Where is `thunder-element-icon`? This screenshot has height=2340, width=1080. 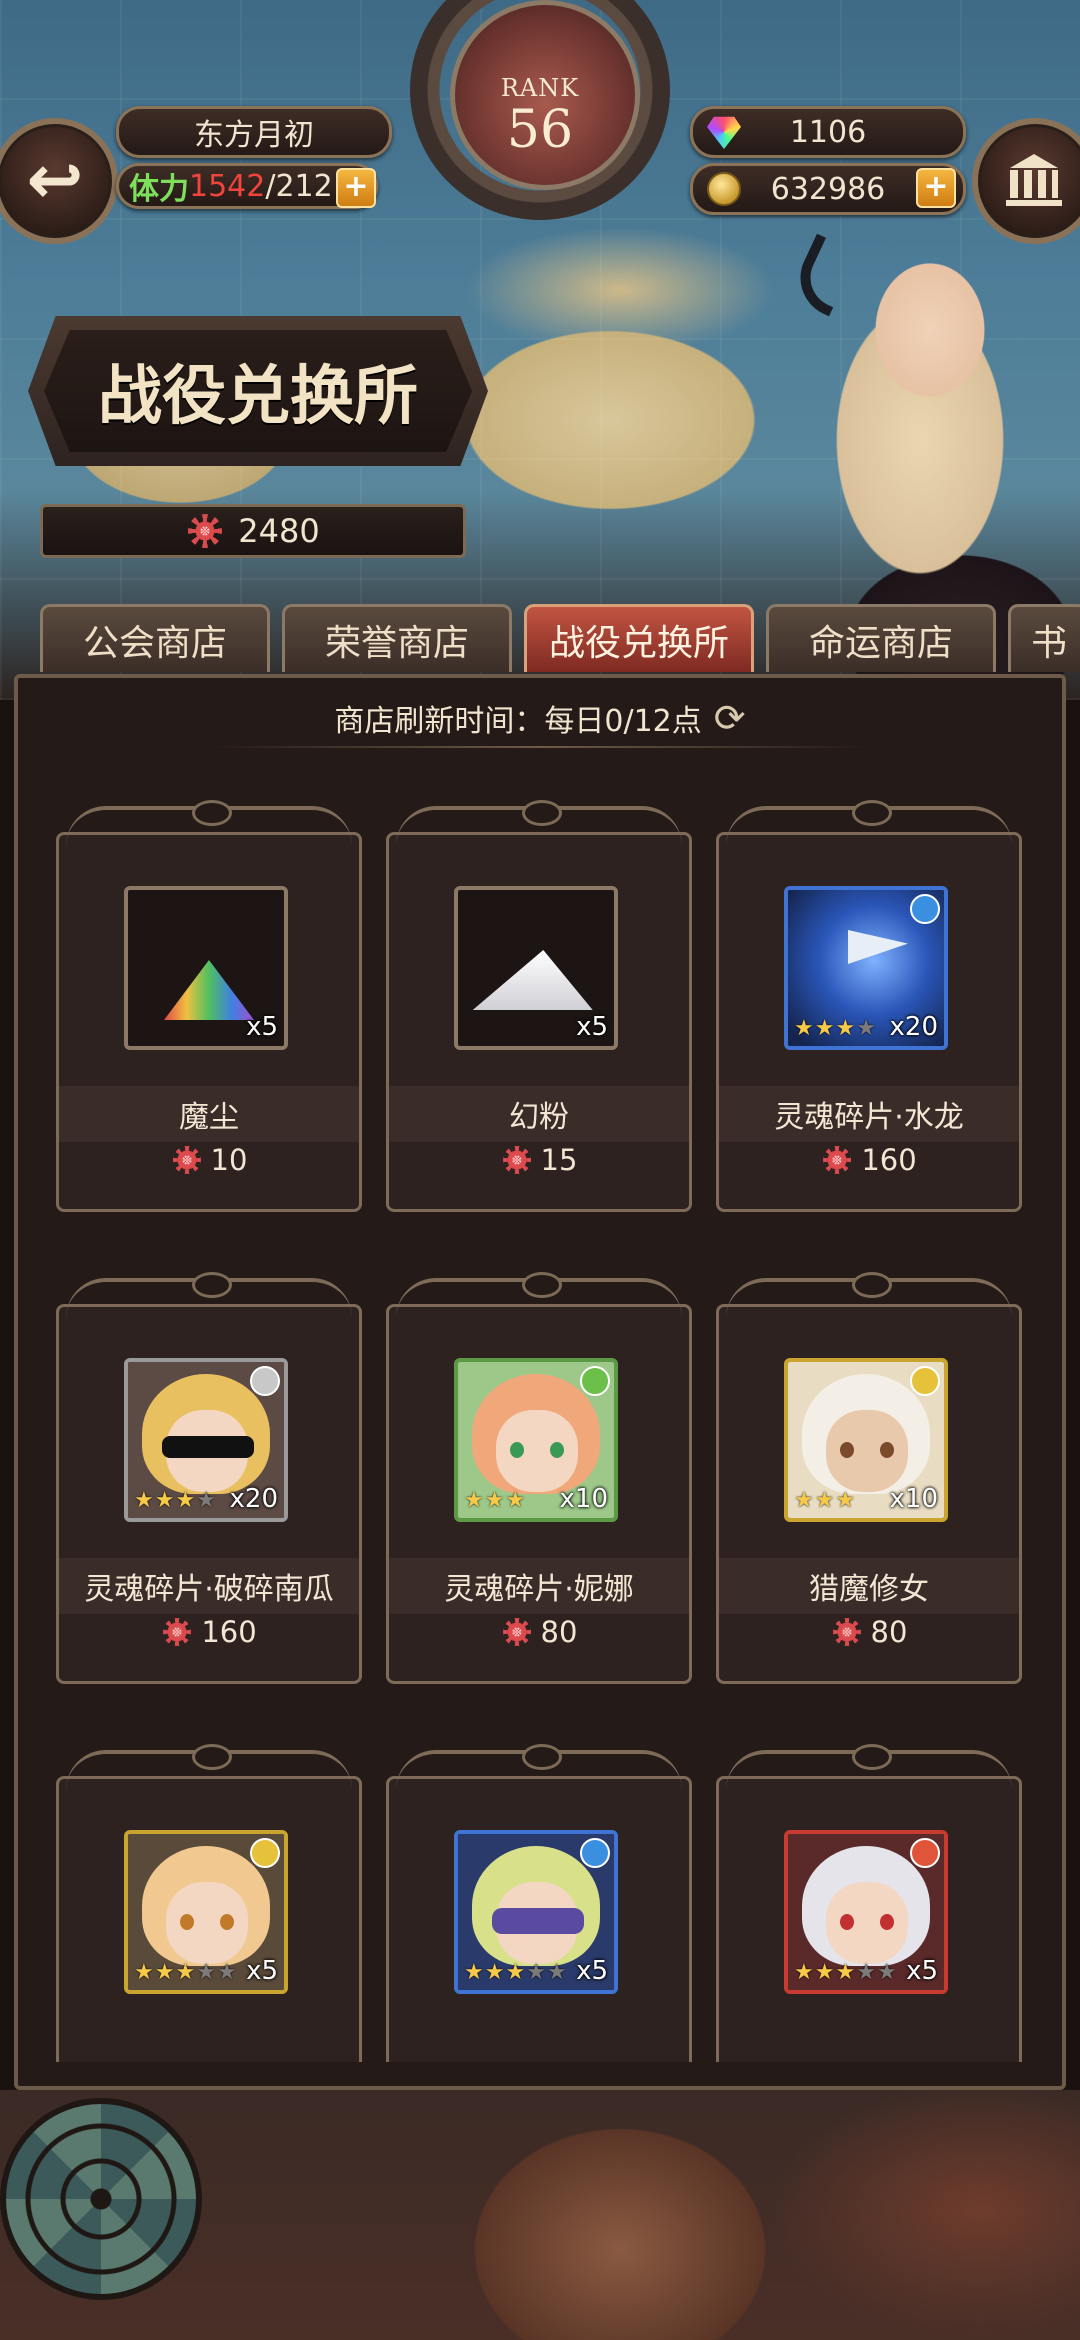
thunder-element-icon is located at coordinates (265, 1853).